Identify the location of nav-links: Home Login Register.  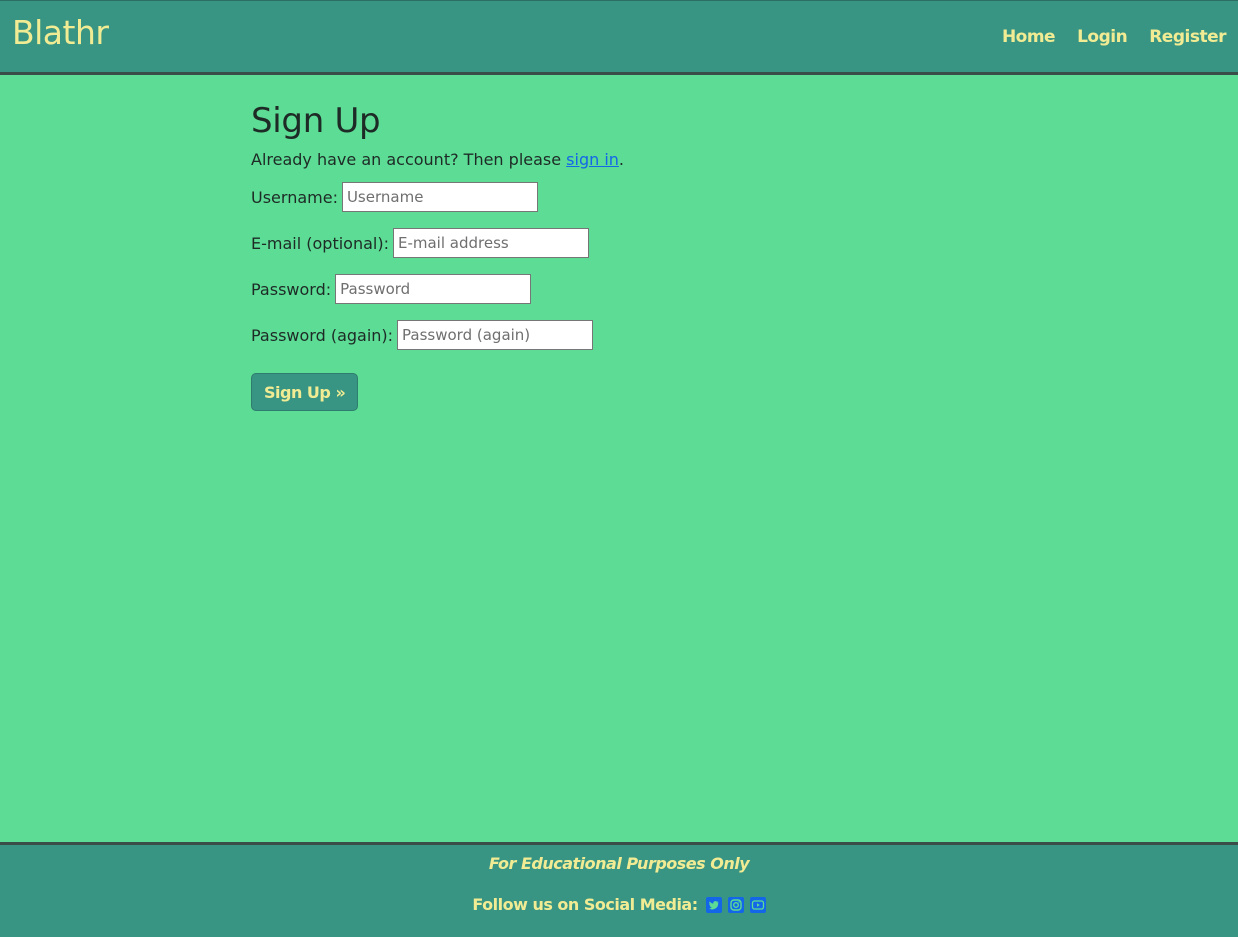
(1114, 37).